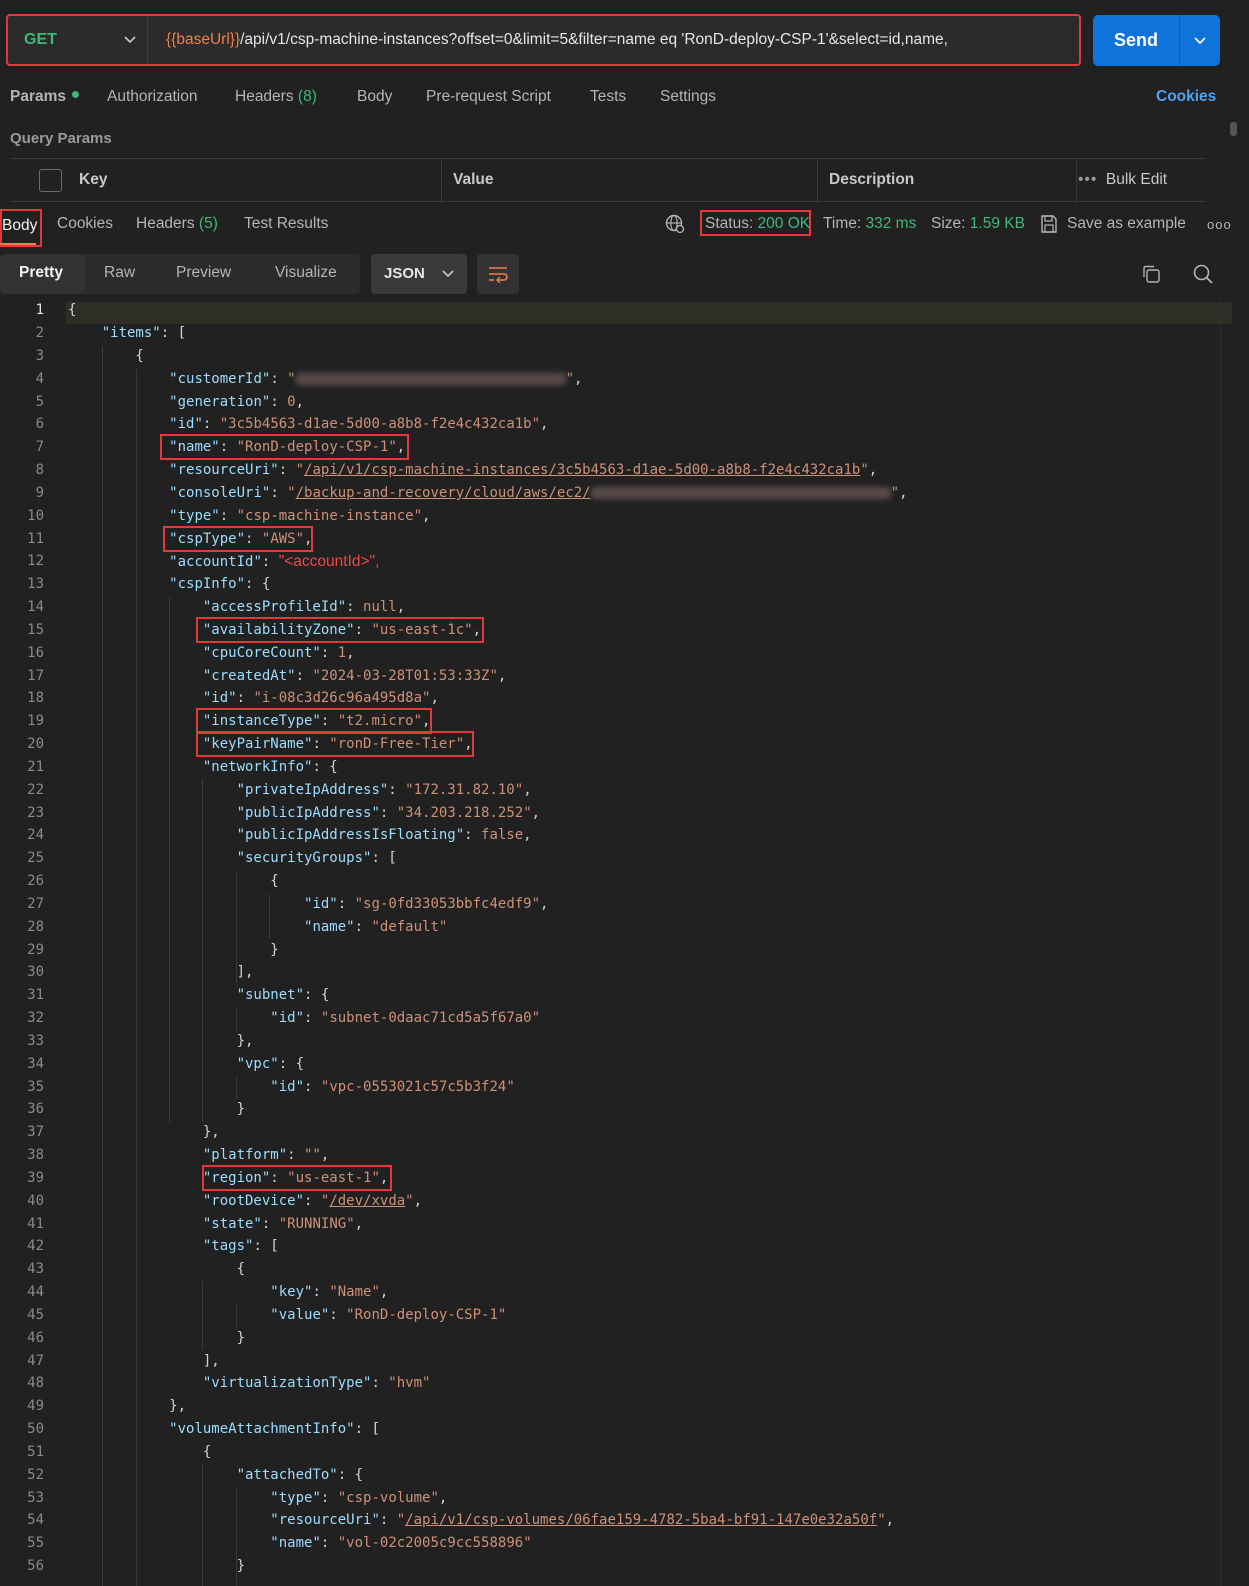 Image resolution: width=1249 pixels, height=1586 pixels. I want to click on view-pretty: Pretty, so click(42, 274).